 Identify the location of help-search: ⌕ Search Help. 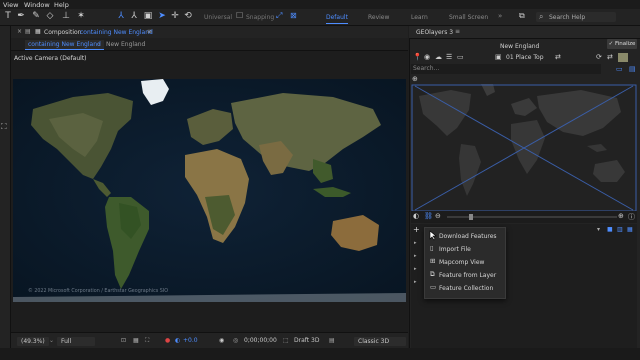
(576, 17).